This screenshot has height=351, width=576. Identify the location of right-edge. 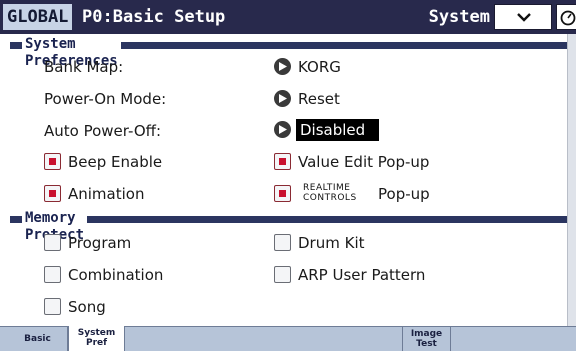
(571, 180).